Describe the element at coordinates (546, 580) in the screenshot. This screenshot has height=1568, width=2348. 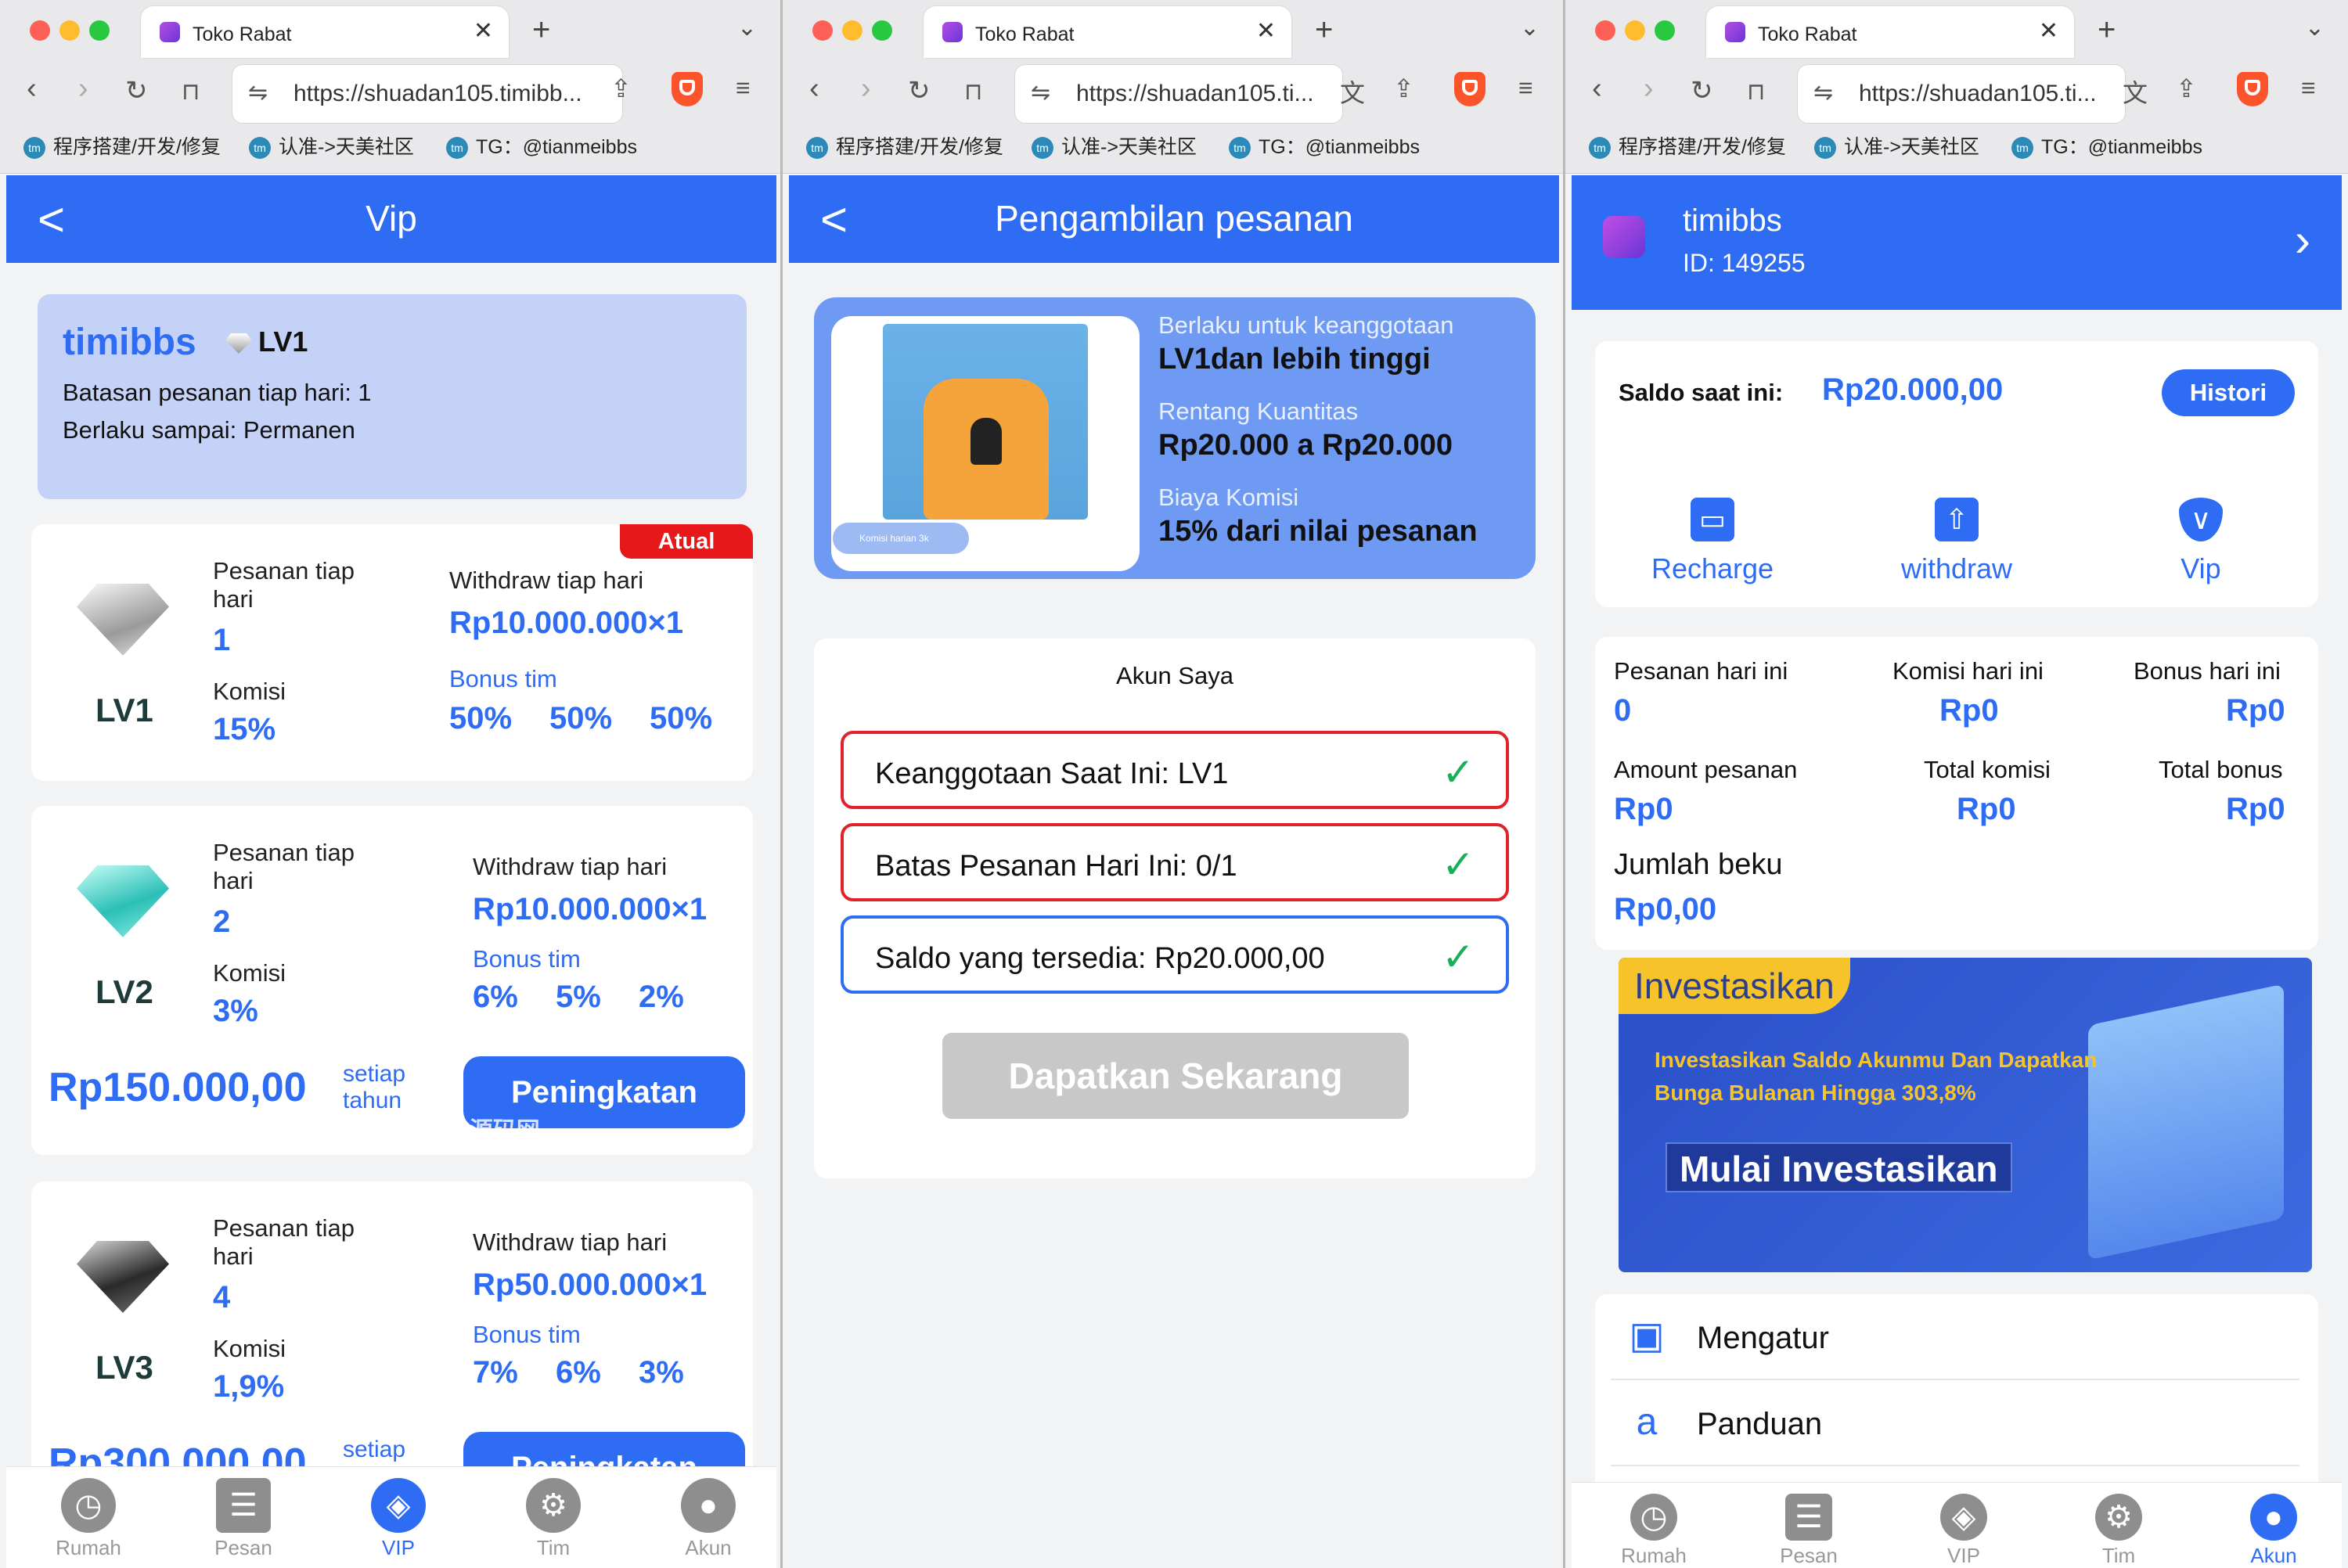
I see `withdraw-label: Withdraw tiap hari` at that location.